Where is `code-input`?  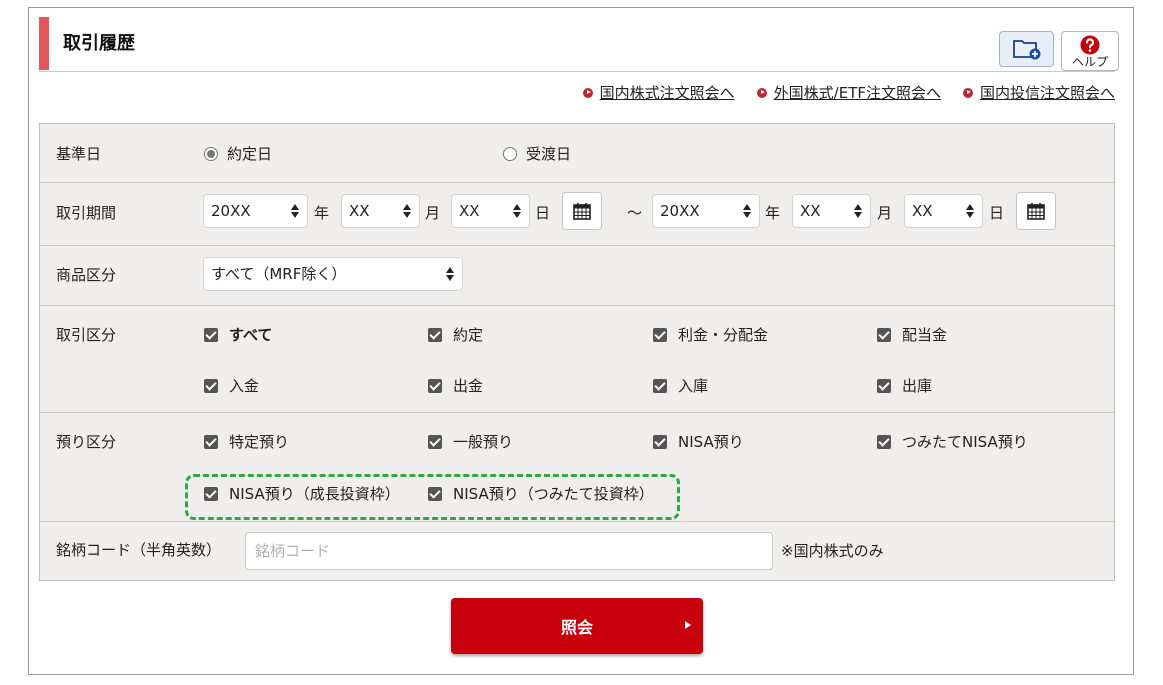
code-input is located at coordinates (509, 551).